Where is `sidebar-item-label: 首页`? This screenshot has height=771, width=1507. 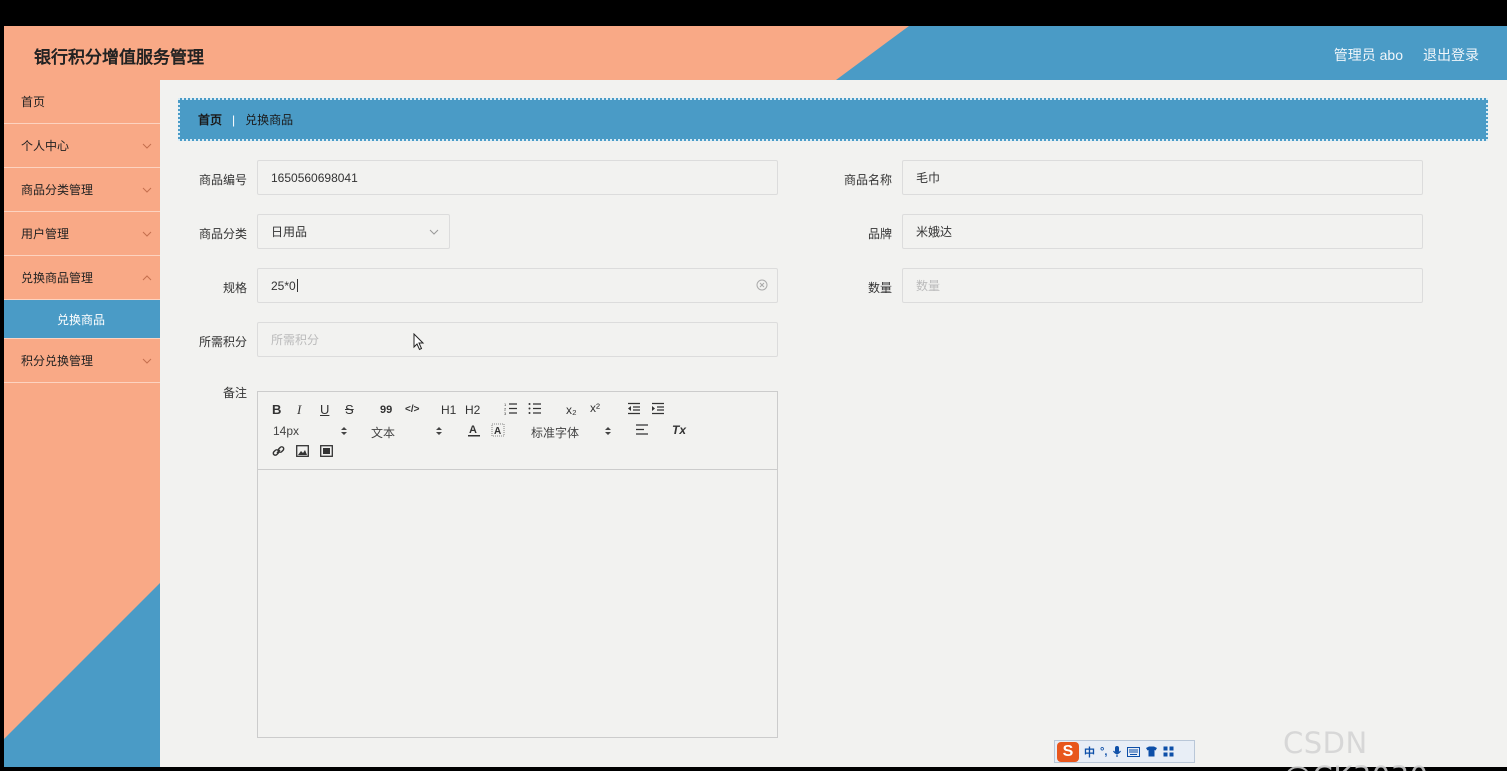 sidebar-item-label: 首页 is located at coordinates (33, 102).